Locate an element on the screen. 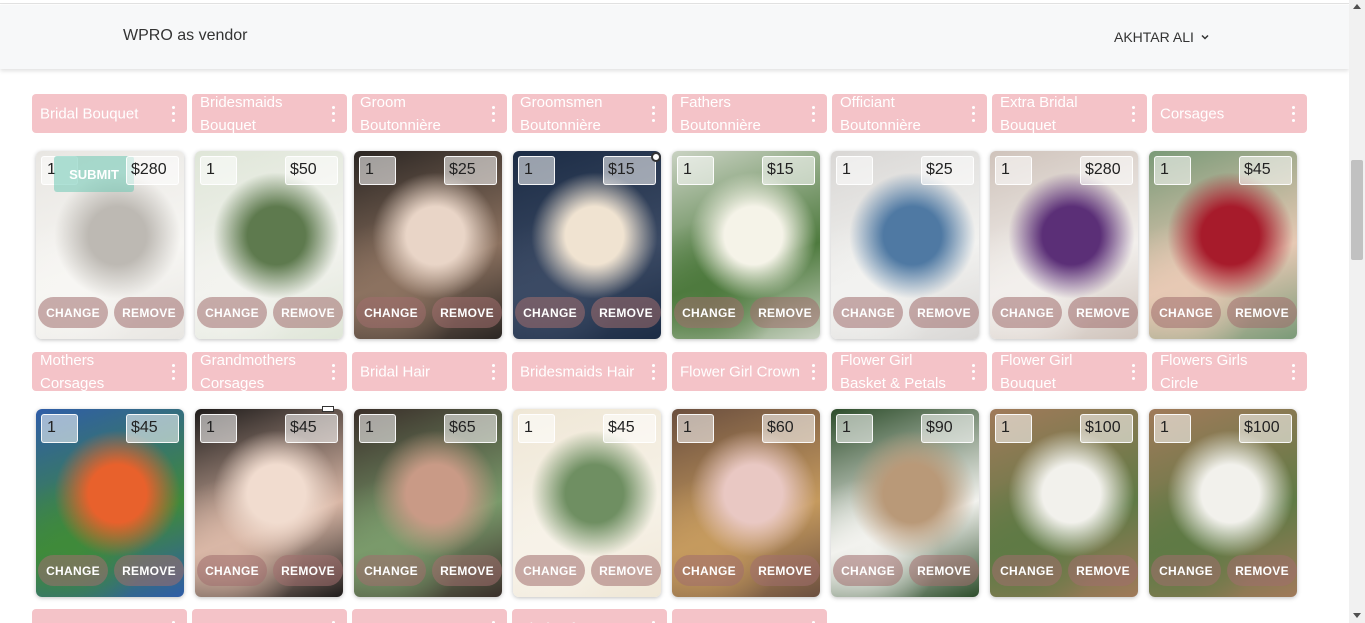  category-tab: Bridal Bouquet is located at coordinates (109, 113).